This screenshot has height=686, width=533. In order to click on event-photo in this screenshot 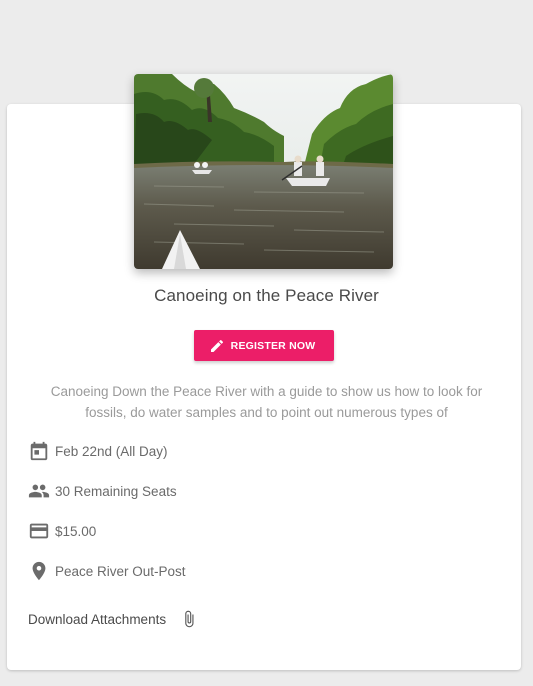, I will do `click(263, 171)`.